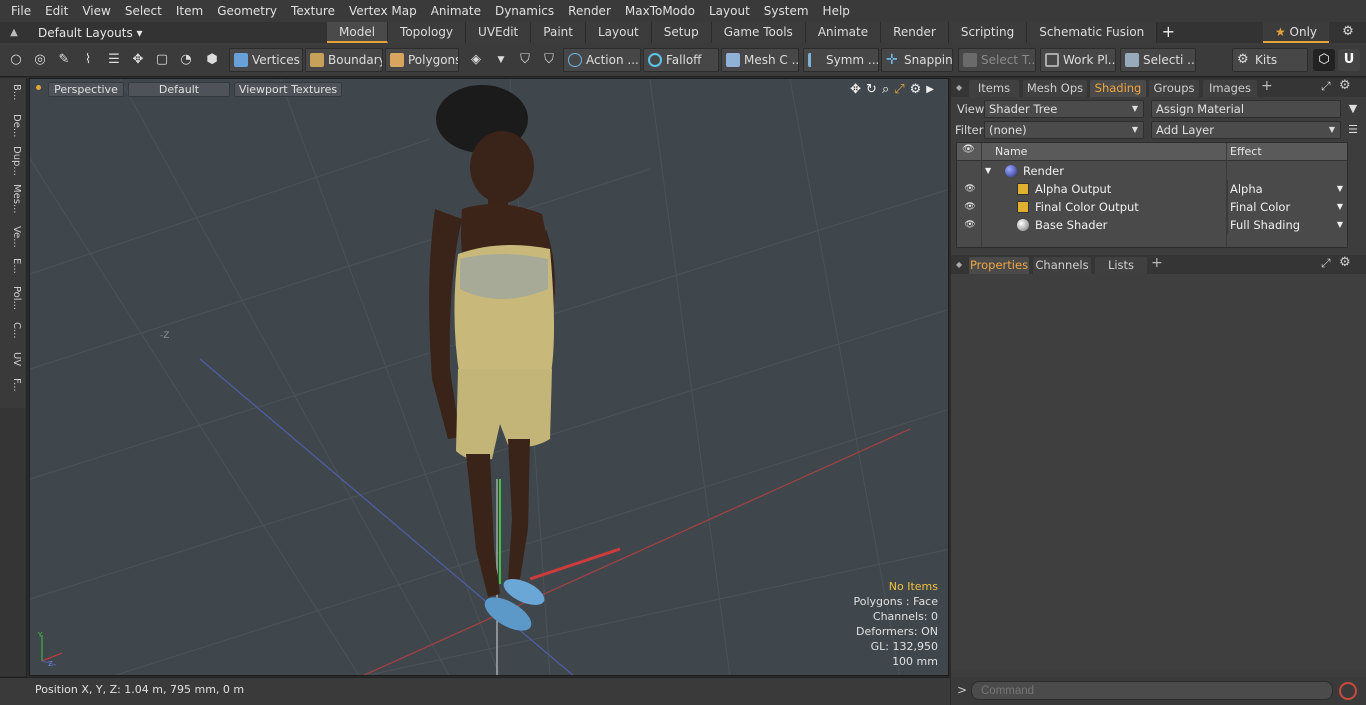 The width and height of the screenshot is (1366, 705). I want to click on shield-blue-icon: ⛉, so click(525, 60).